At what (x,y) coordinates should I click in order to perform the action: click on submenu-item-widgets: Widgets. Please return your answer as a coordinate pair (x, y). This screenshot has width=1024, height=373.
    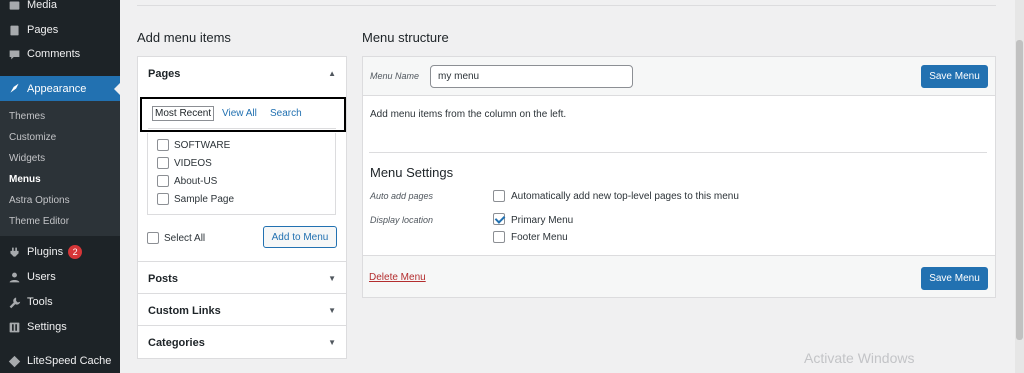
    Looking at the image, I should click on (27, 158).